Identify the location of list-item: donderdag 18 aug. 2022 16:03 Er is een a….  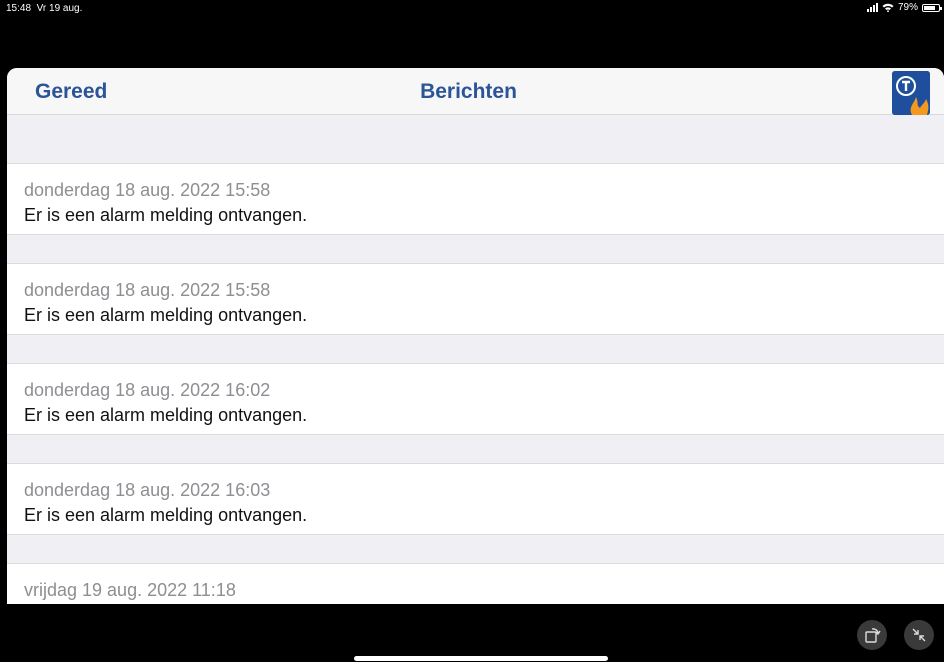
(475, 499).